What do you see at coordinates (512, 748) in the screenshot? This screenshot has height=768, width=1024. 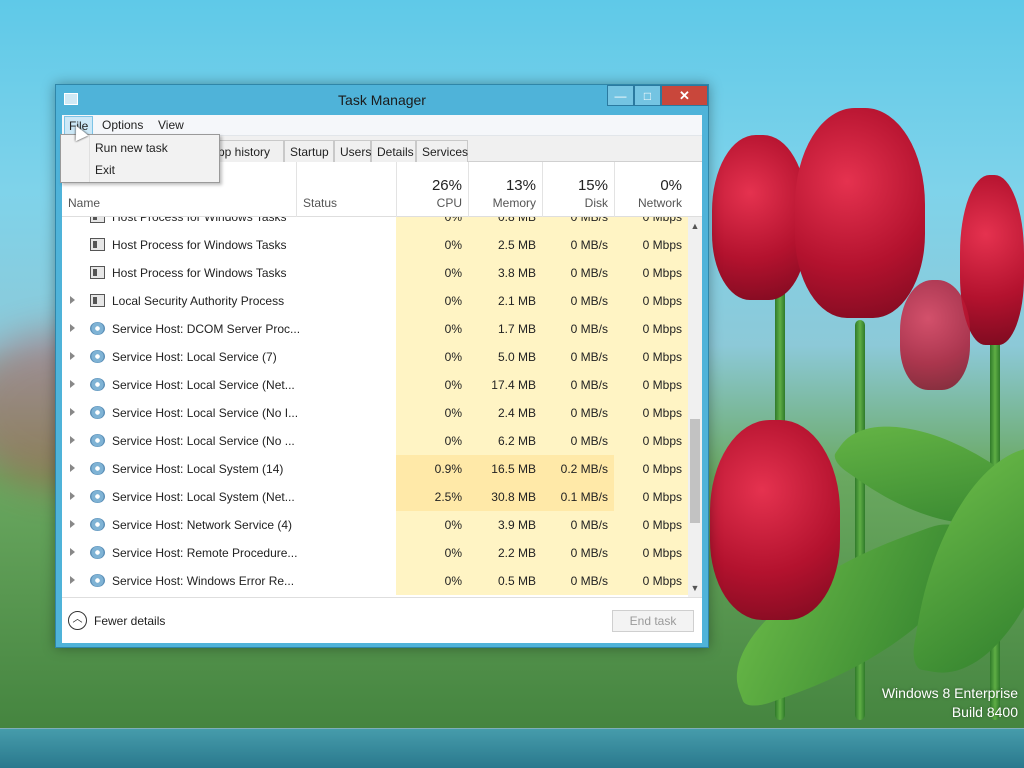 I see `taskbar` at bounding box center [512, 748].